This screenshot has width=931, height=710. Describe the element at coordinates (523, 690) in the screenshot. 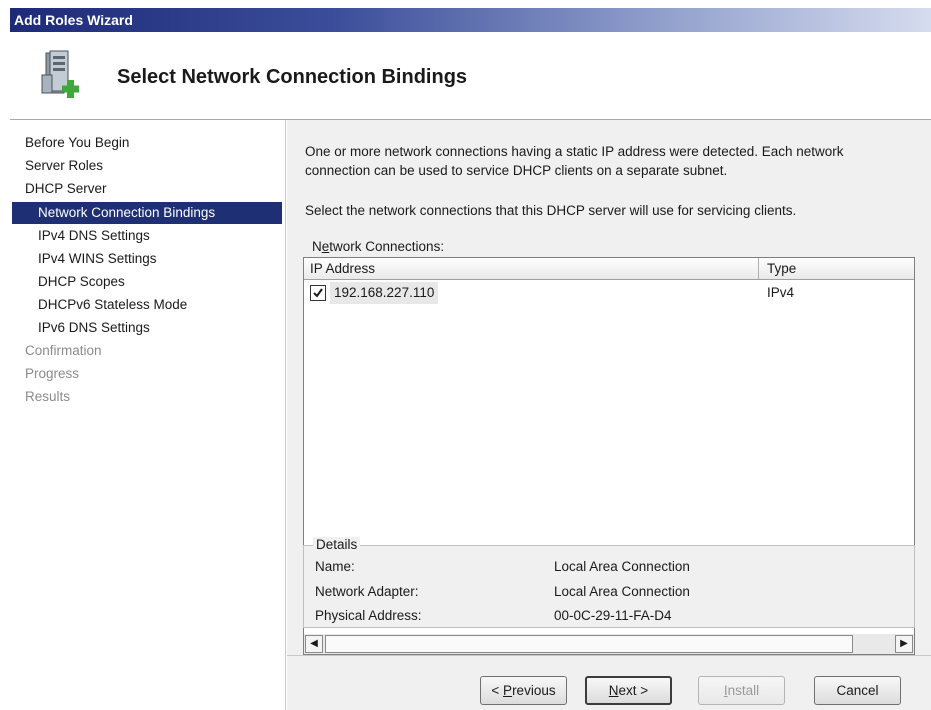

I see `previous-button: < Previous` at that location.